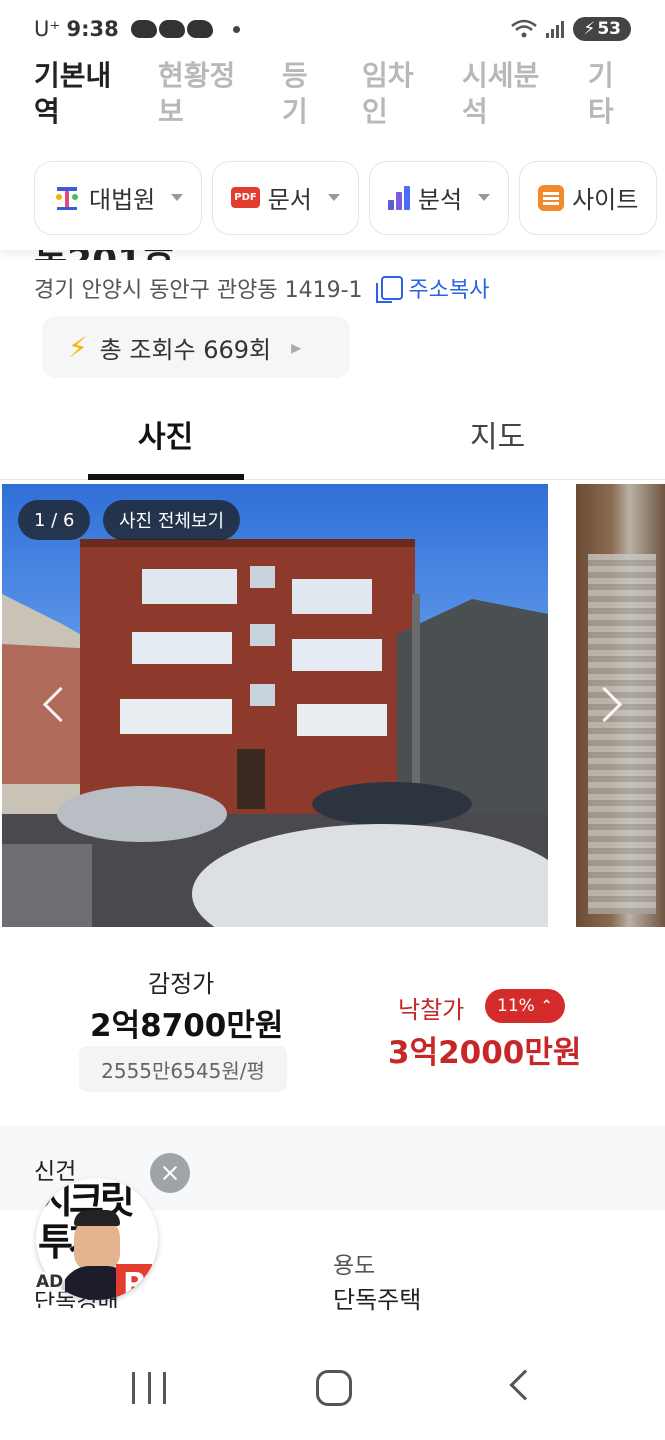  Describe the element at coordinates (389, 289) in the screenshot. I see `copy-icon` at that location.